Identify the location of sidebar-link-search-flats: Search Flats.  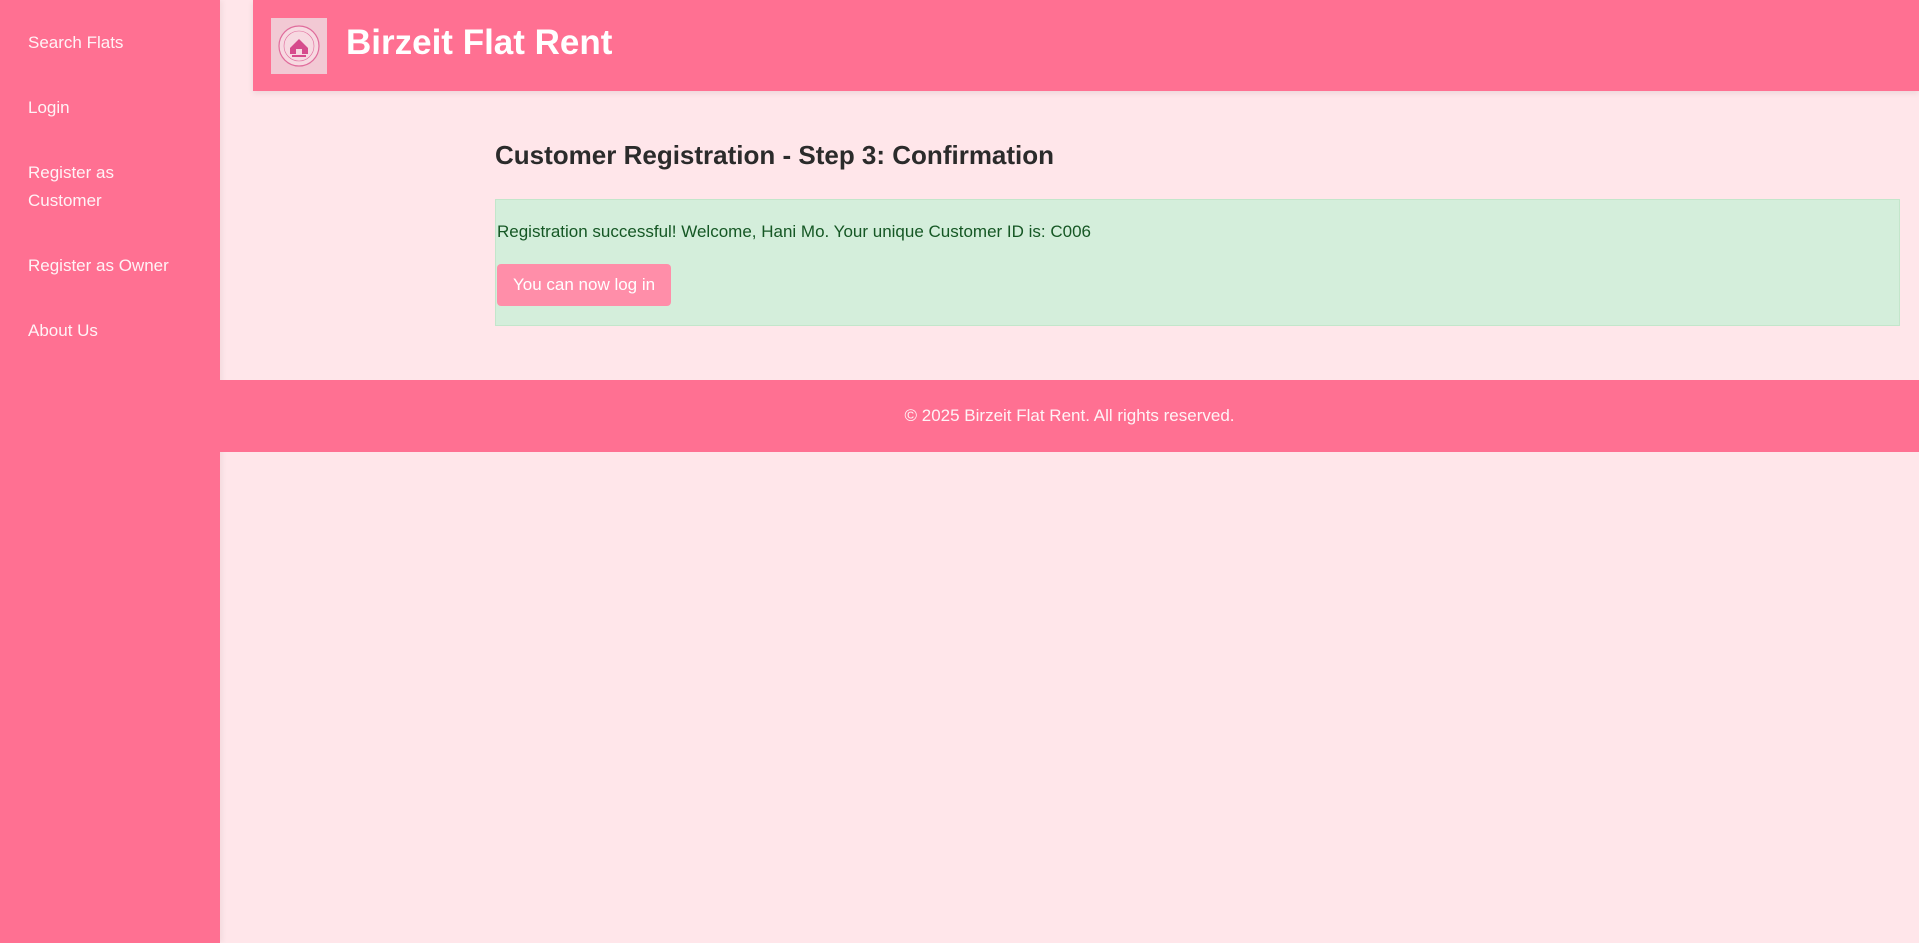
(110, 43).